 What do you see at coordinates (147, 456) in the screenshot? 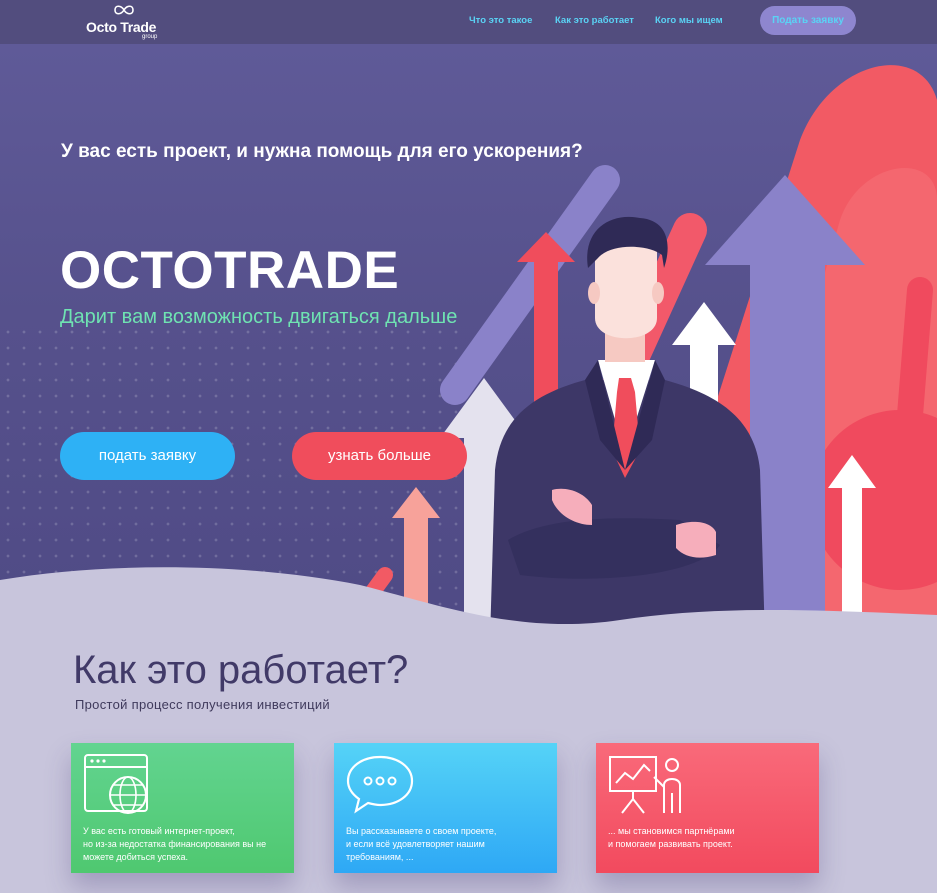
I see `apply-button: подать заявку` at bounding box center [147, 456].